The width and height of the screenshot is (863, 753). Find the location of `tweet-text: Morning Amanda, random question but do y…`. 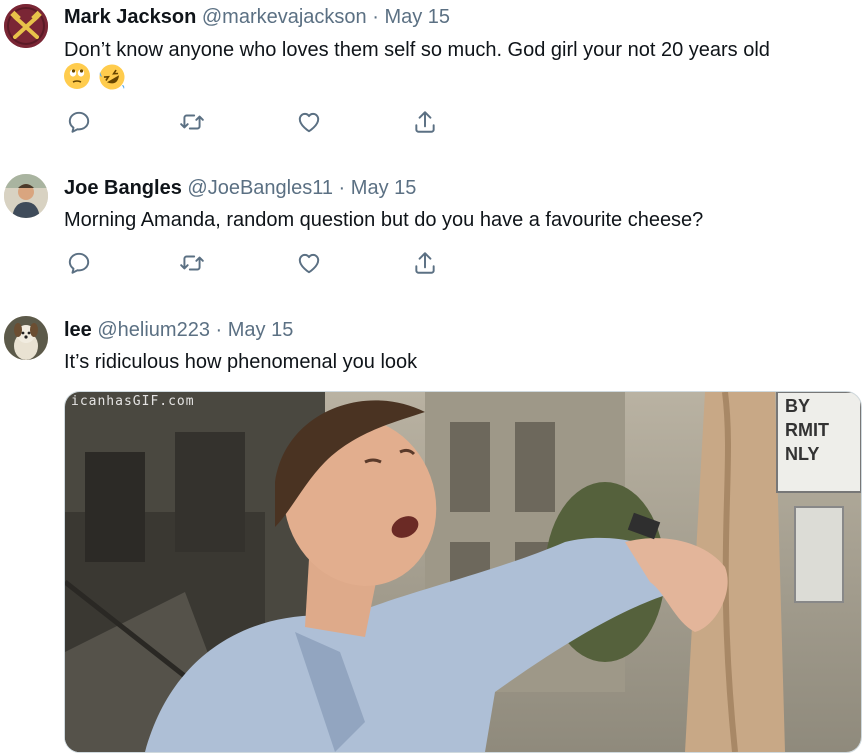

tweet-text: Morning Amanda, random question but do y… is located at coordinates (384, 220).